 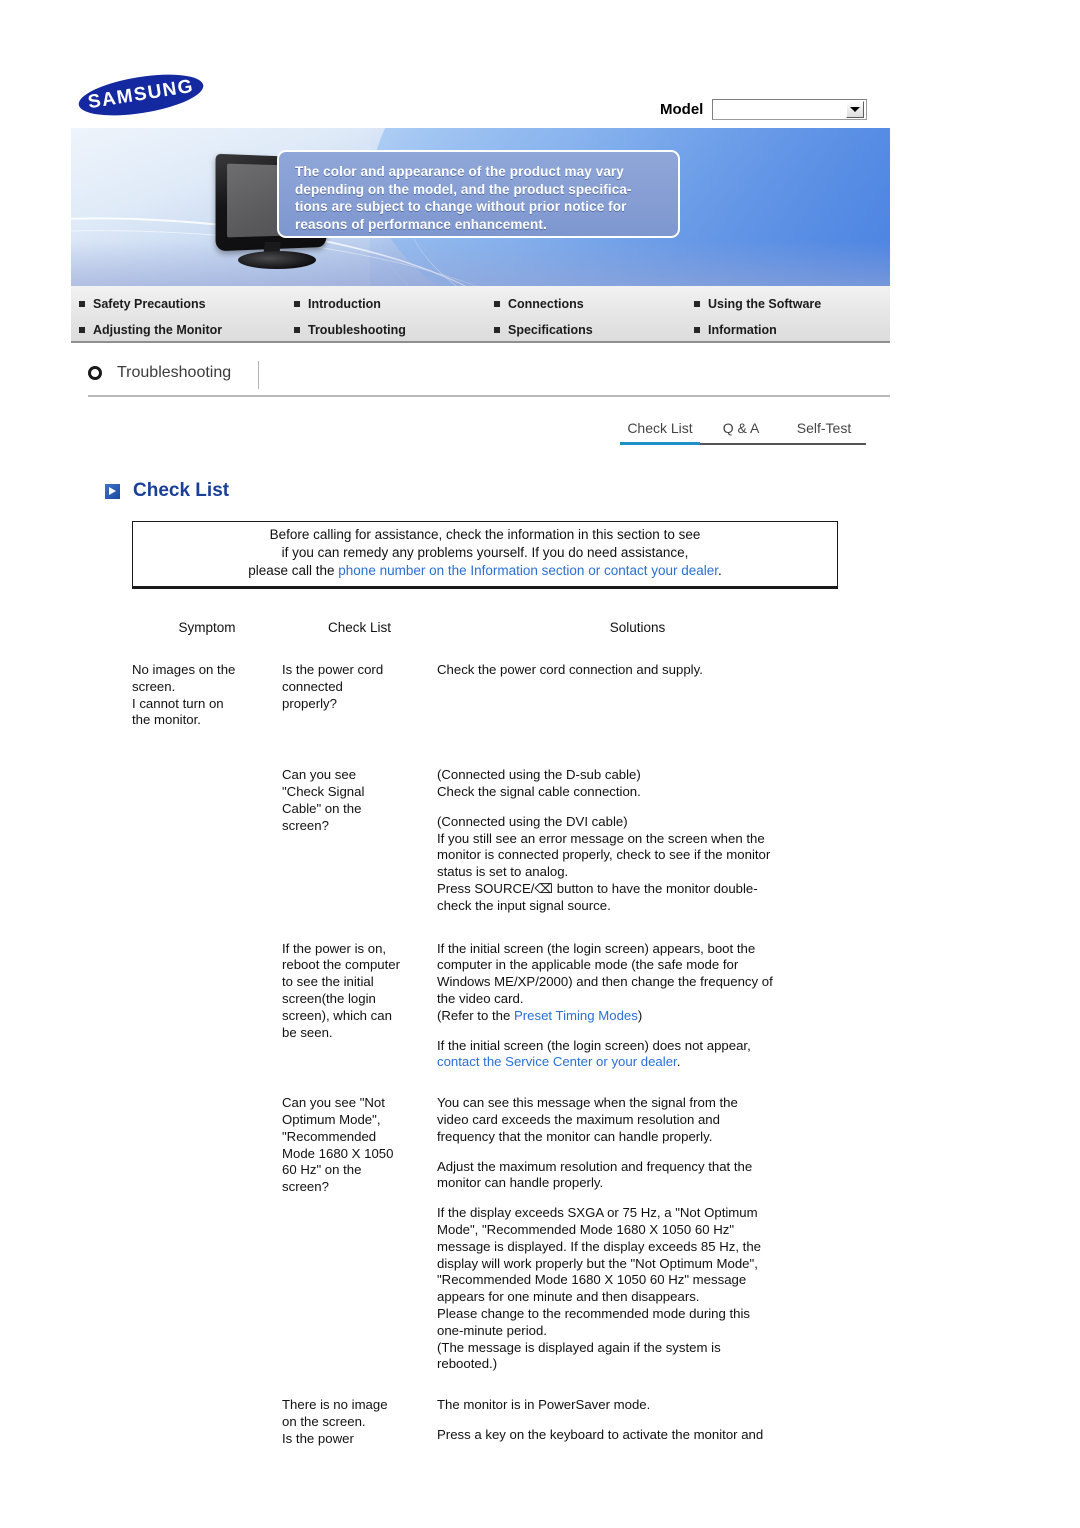 I want to click on model-selector: Model, so click(x=764, y=109).